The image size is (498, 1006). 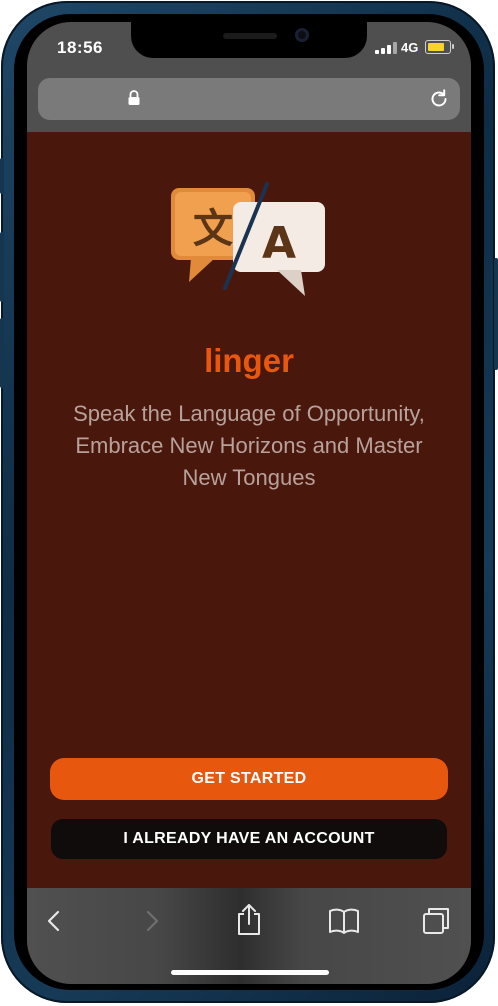 I want to click on silent-switch, so click(x=2, y=176).